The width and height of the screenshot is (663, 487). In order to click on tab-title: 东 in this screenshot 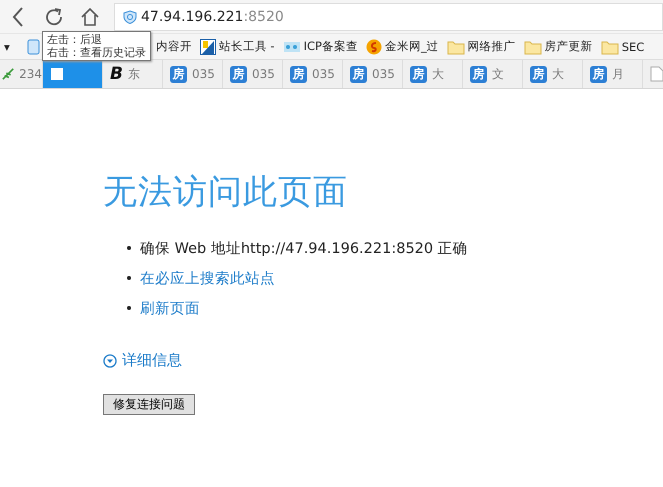, I will do `click(134, 74)`.